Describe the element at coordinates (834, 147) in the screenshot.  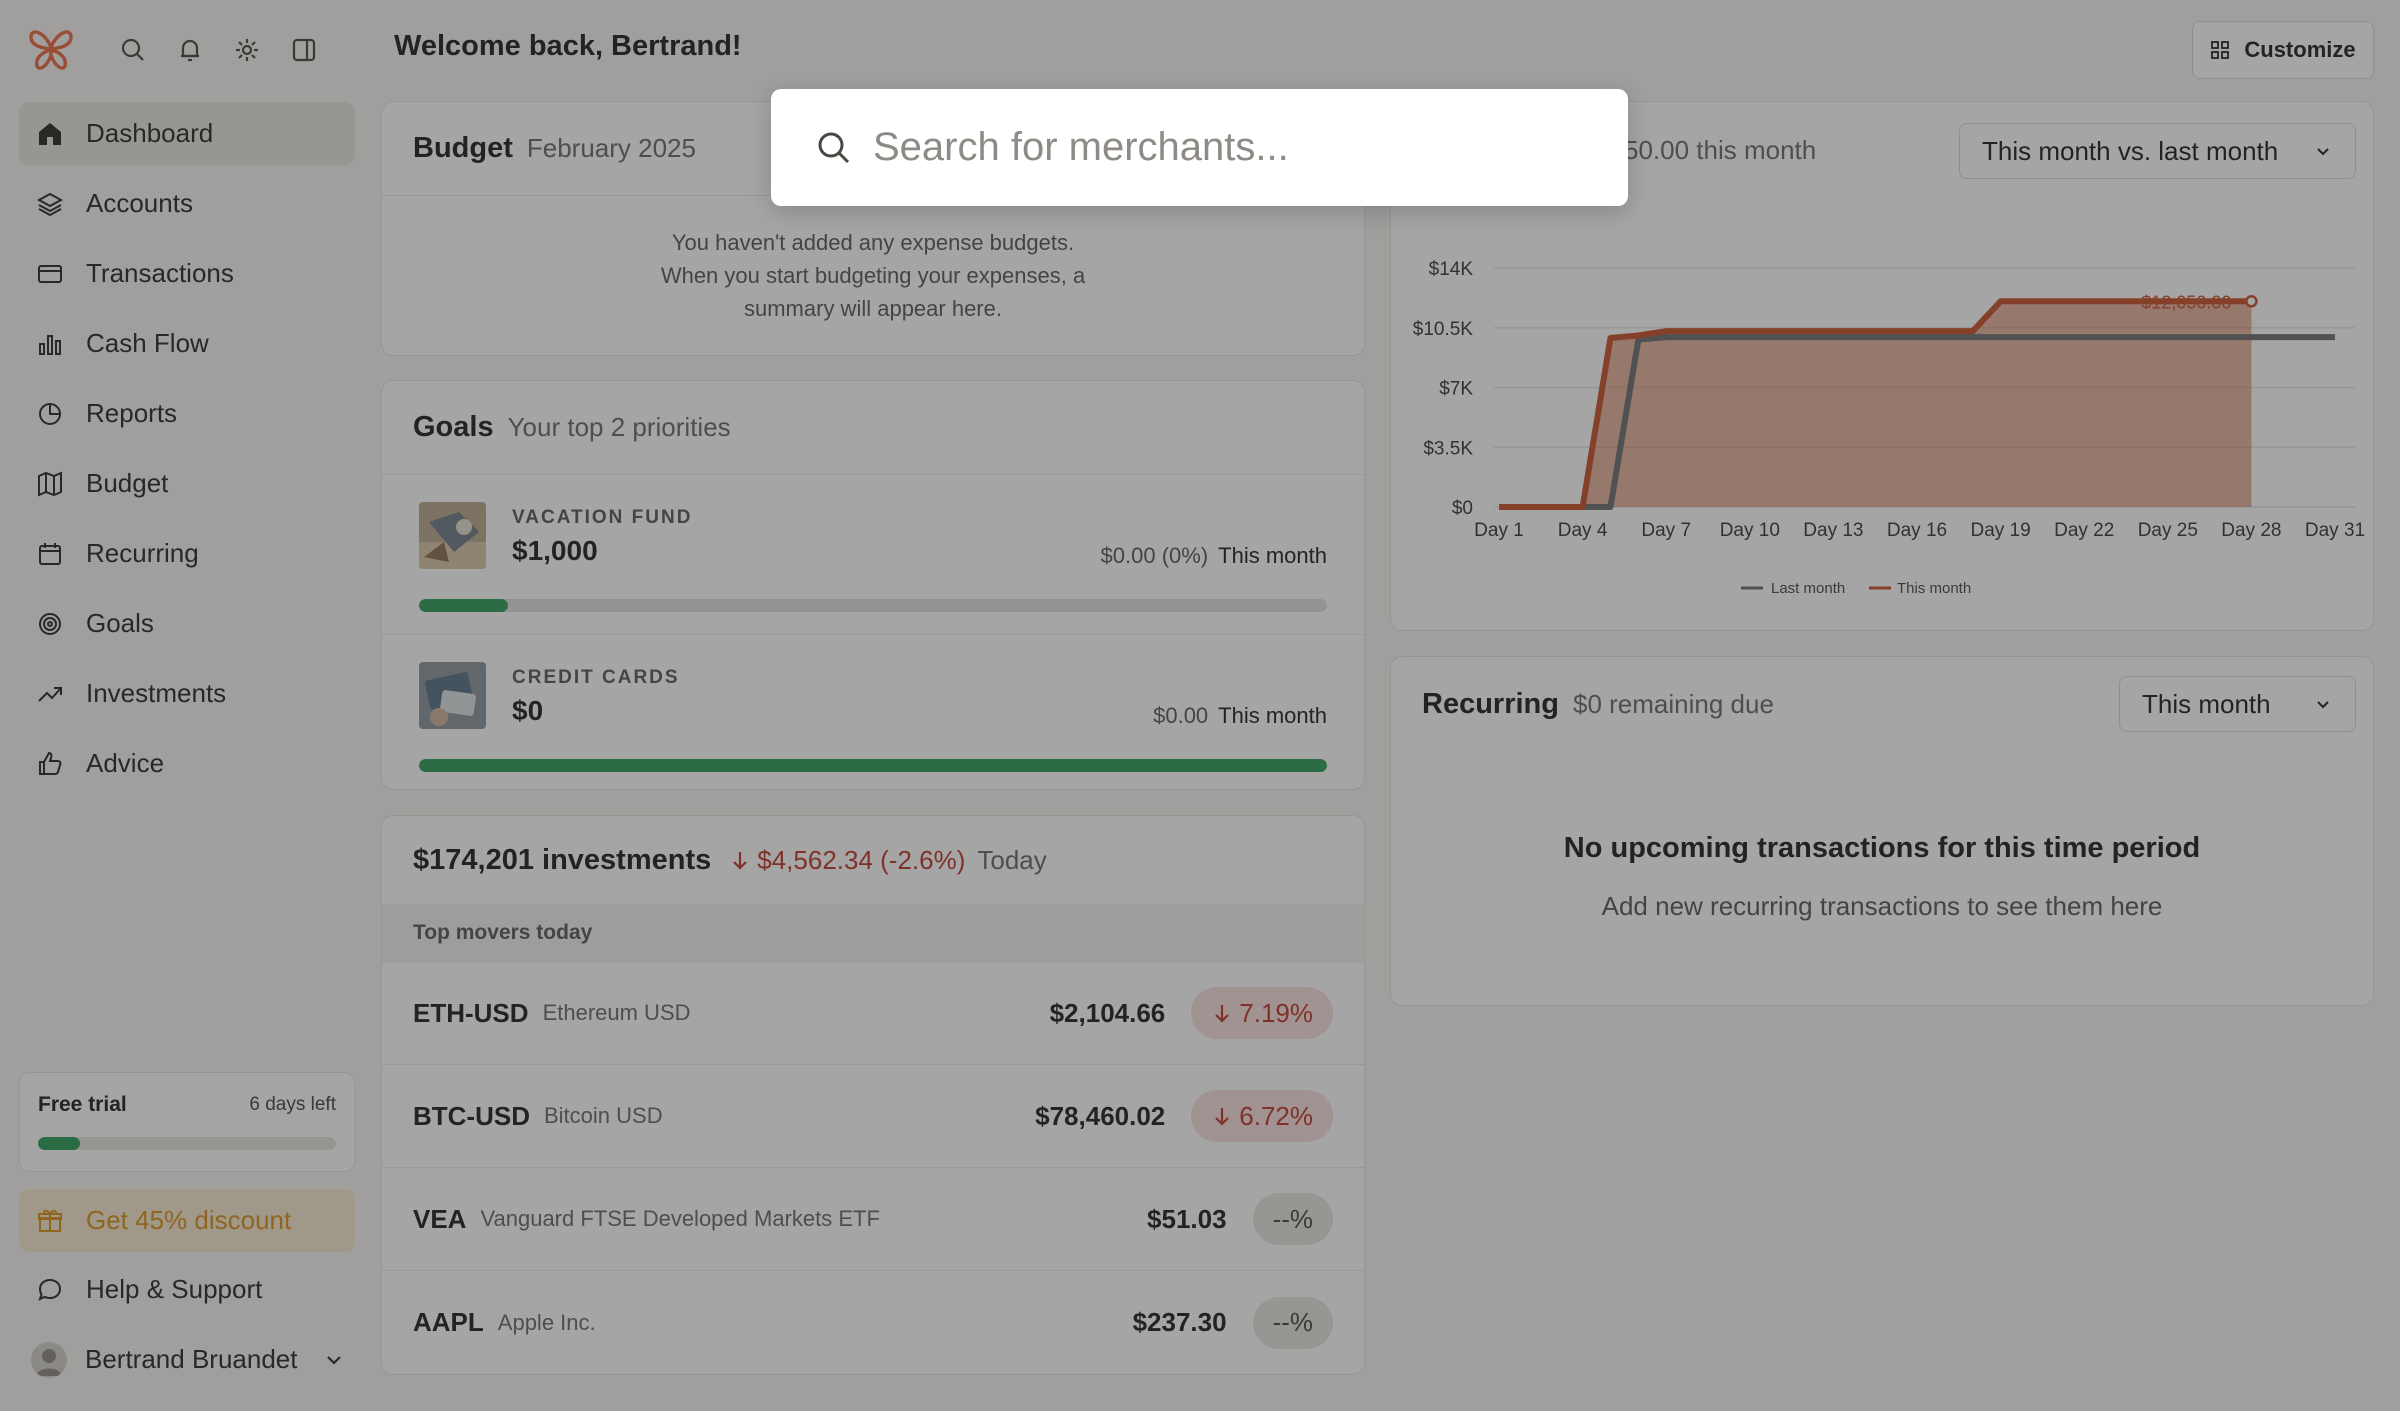
I see `search-icon` at that location.